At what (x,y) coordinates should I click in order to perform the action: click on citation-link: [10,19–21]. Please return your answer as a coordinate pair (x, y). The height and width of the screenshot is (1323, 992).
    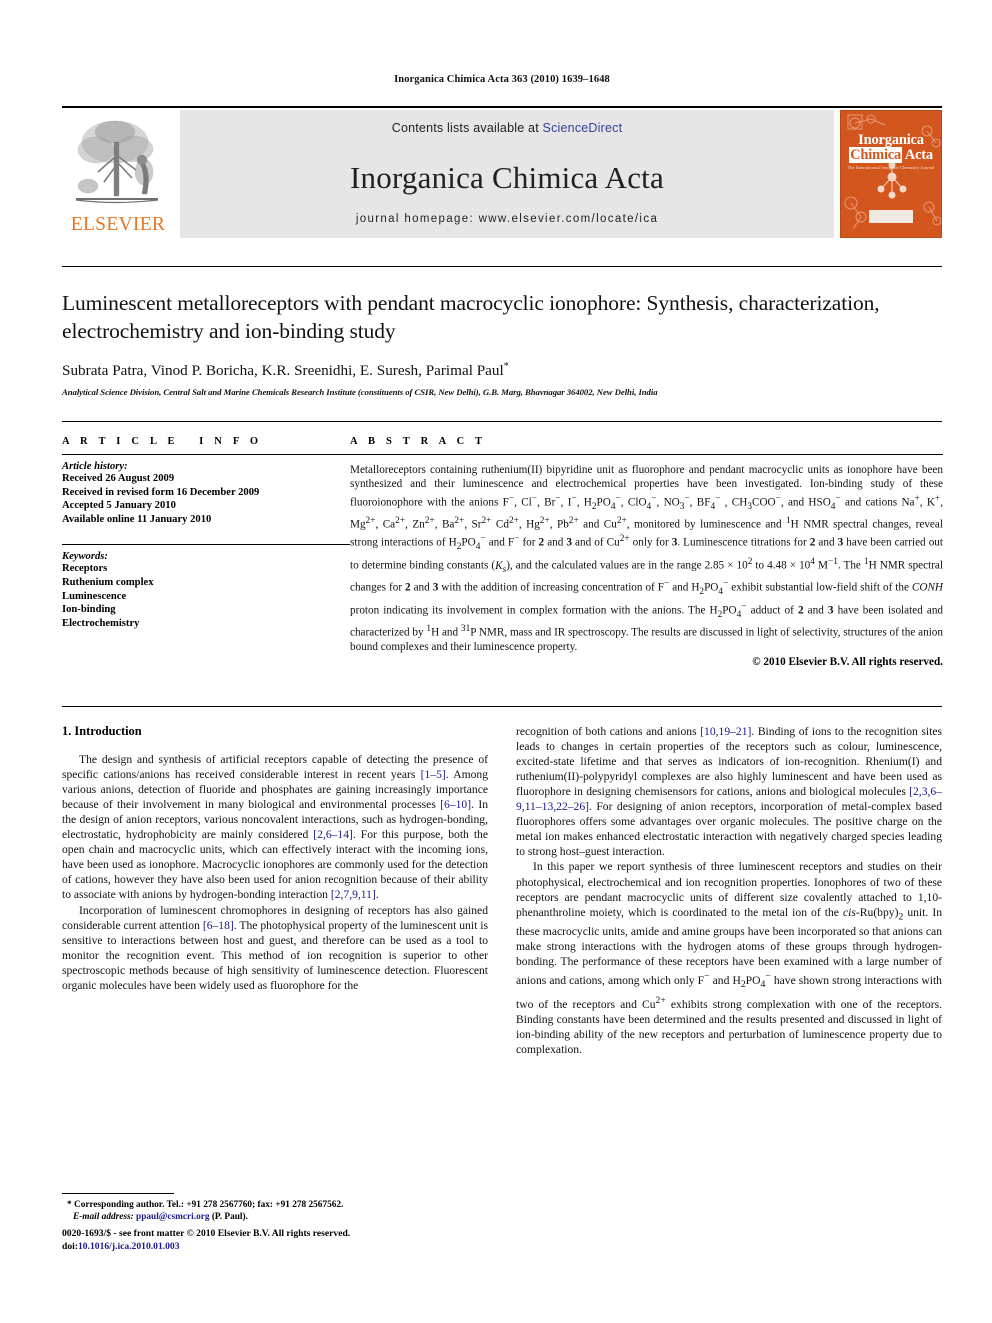
    Looking at the image, I should click on (725, 731).